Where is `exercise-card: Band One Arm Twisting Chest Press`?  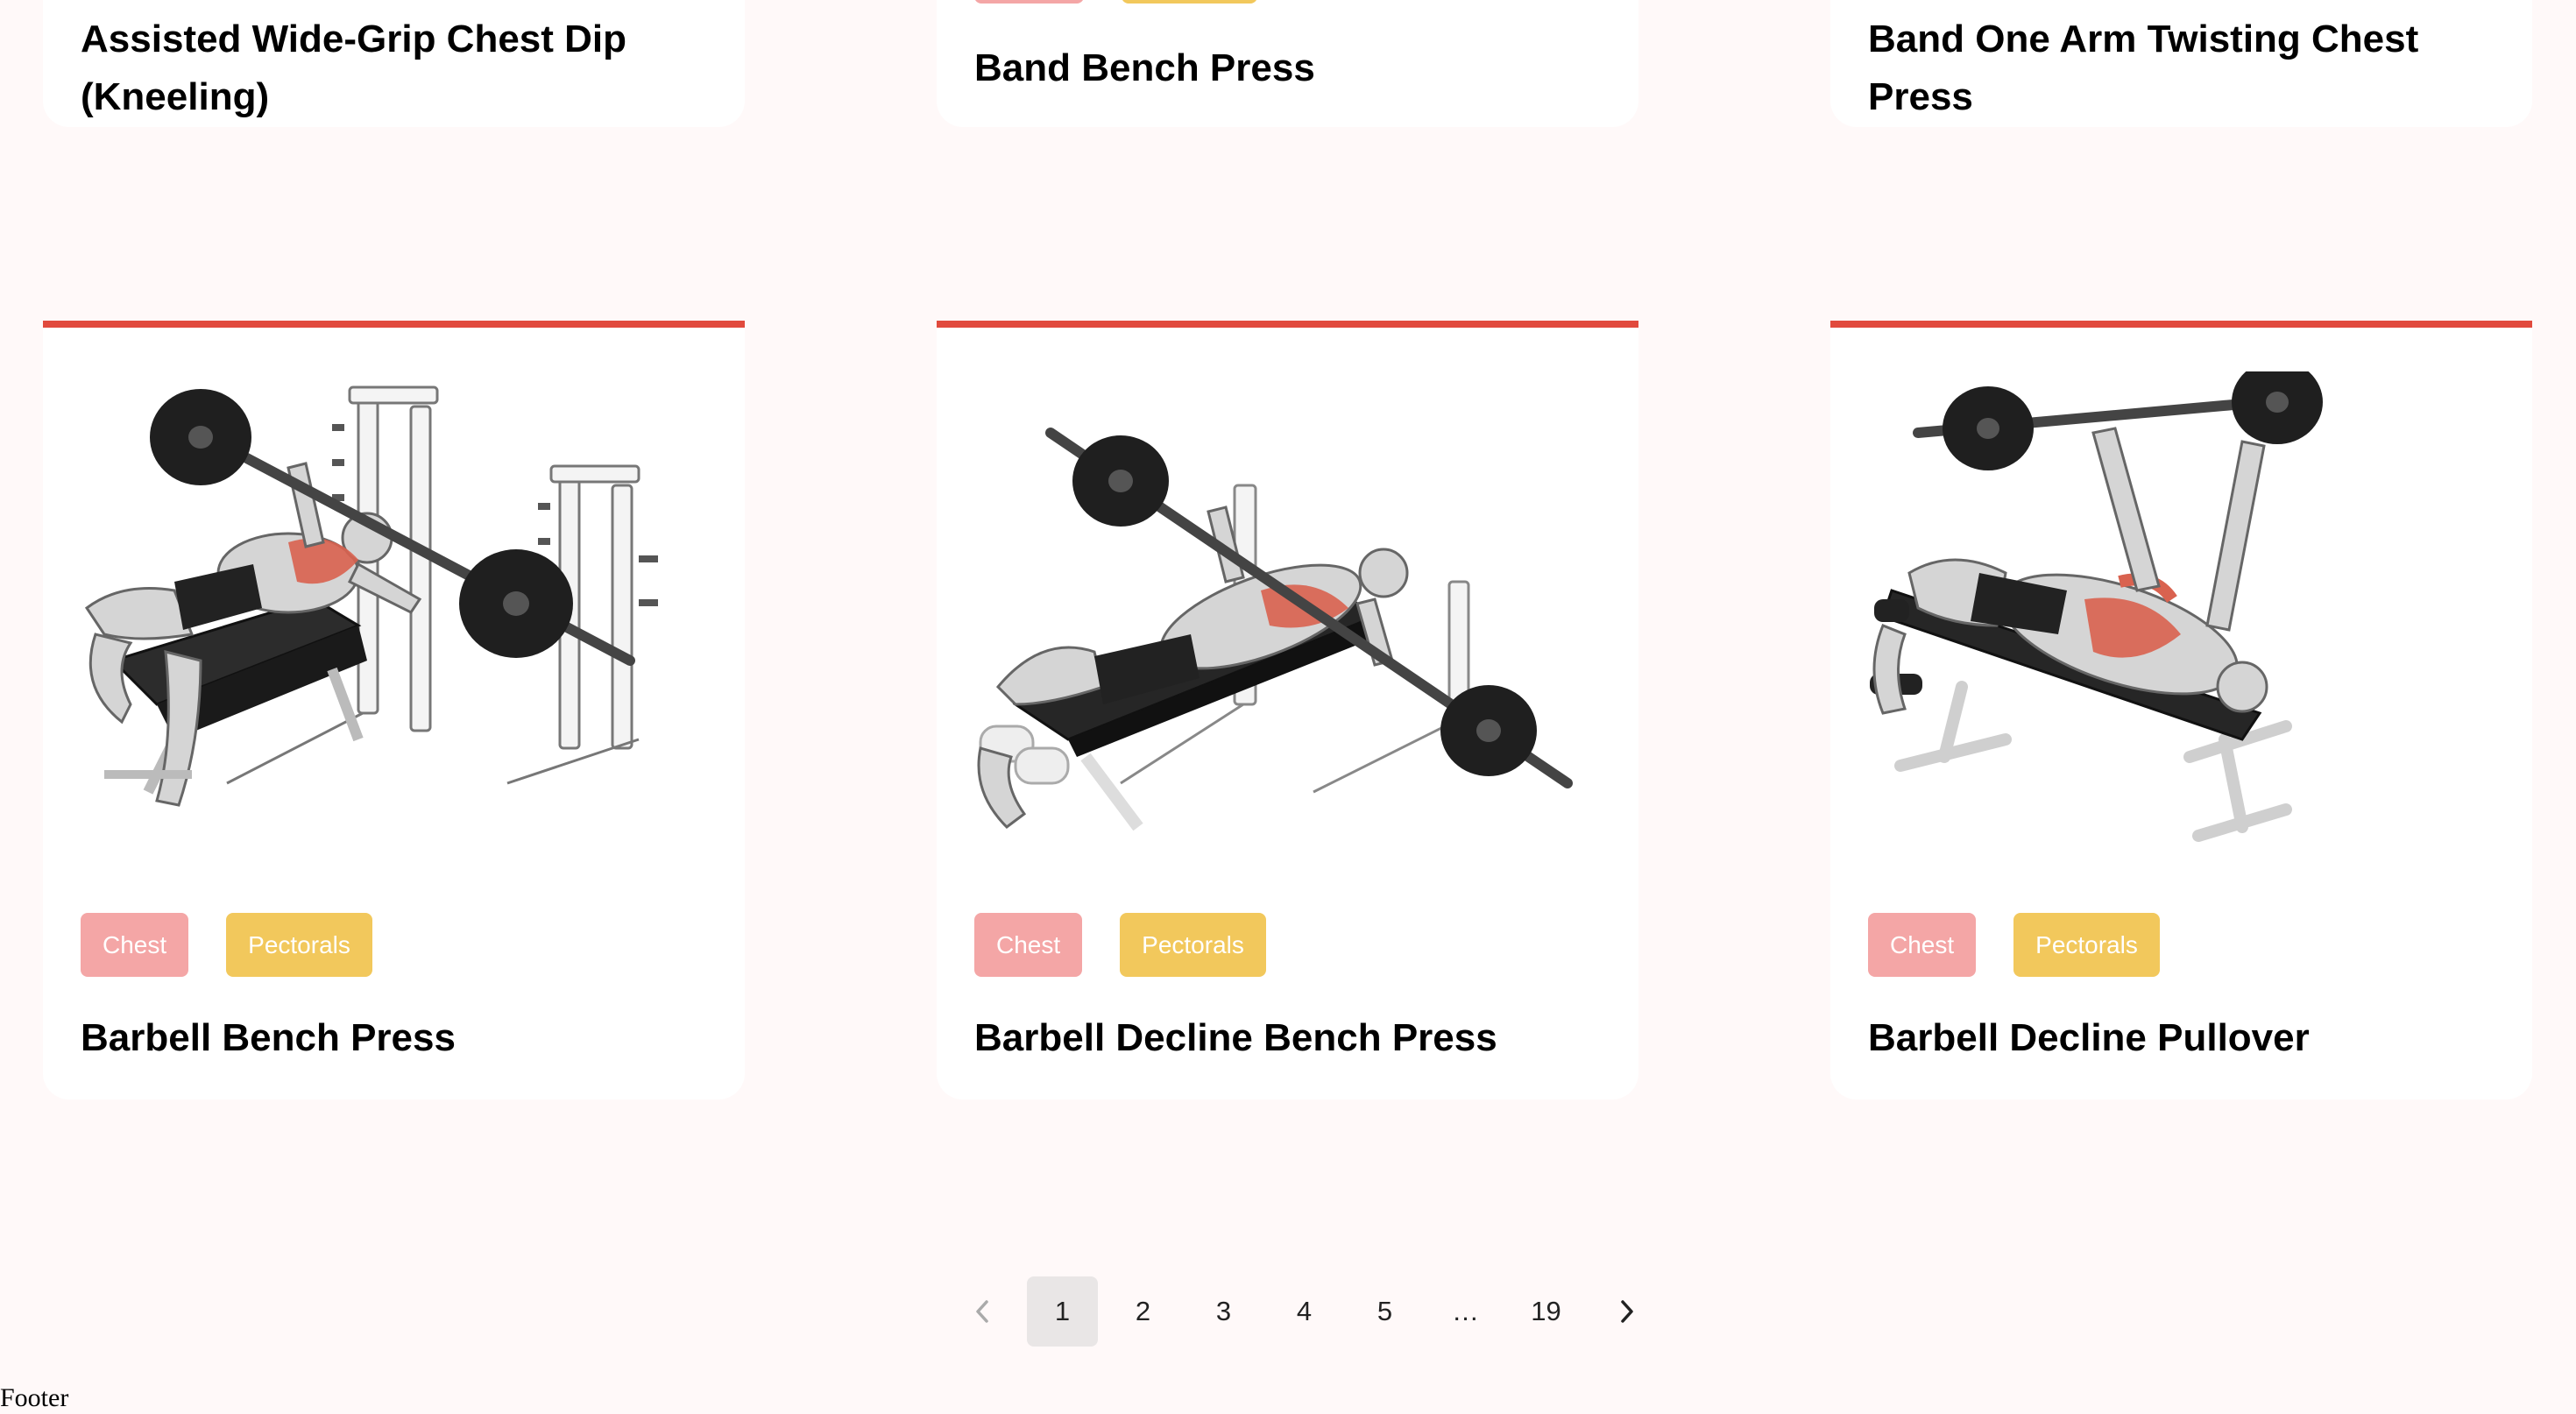 exercise-card: Band One Arm Twisting Chest Press is located at coordinates (2181, 63).